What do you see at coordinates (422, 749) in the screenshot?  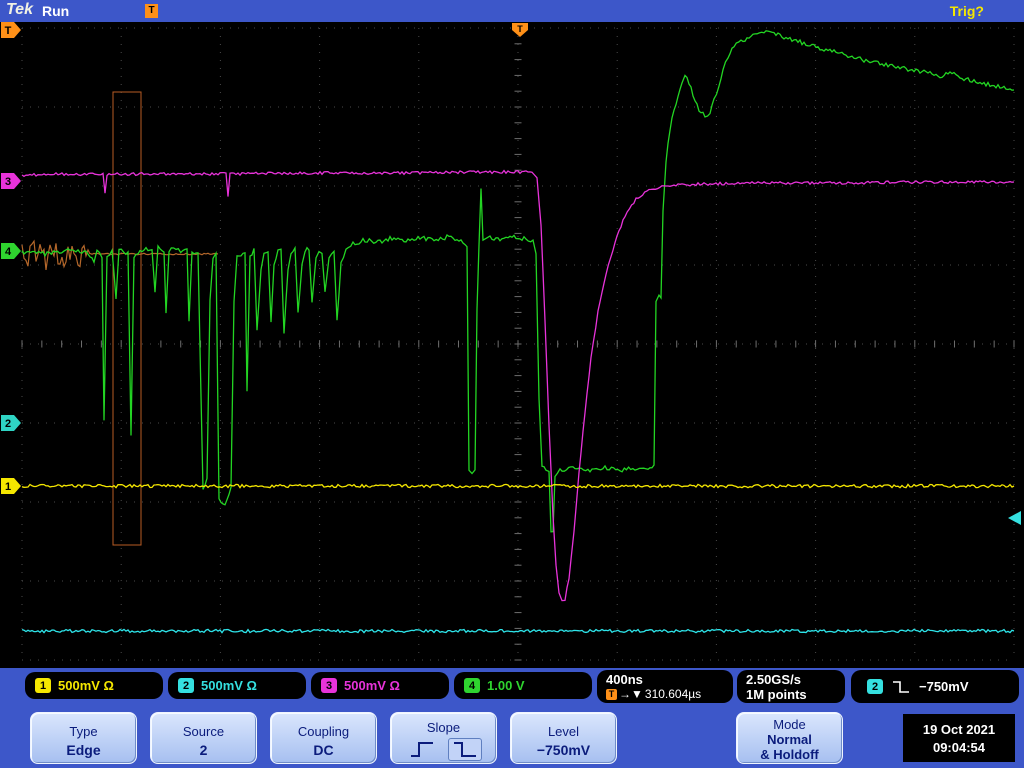 I see `rising-edge-icon` at bounding box center [422, 749].